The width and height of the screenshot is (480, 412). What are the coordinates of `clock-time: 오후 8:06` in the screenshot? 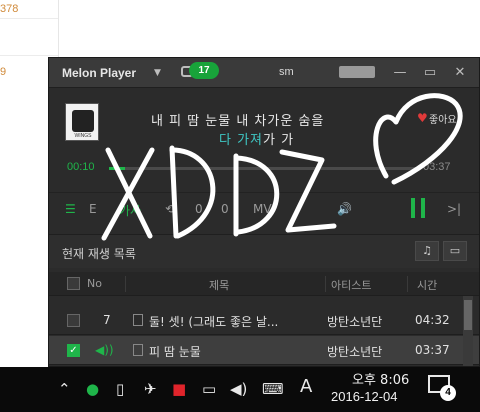 It's located at (380, 378).